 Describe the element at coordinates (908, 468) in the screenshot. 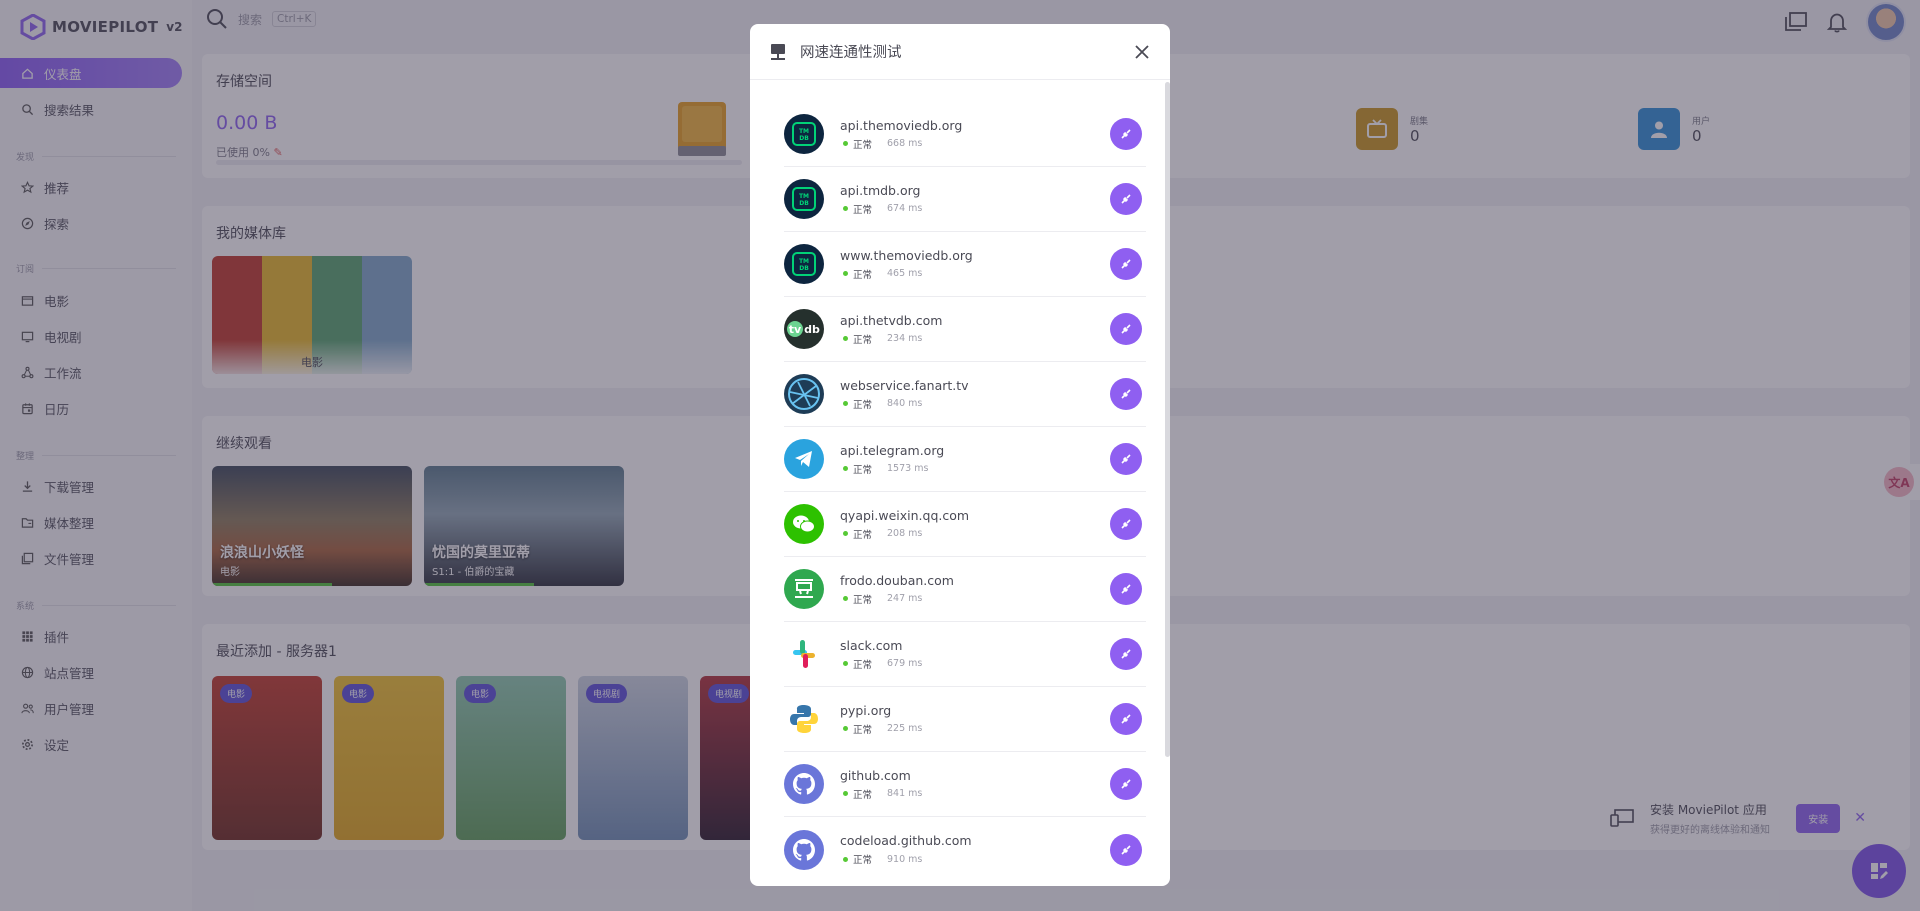

I see `latency: 1573 ms` at that location.